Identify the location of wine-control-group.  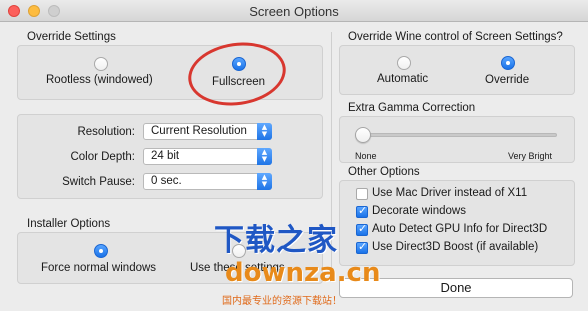
(457, 70).